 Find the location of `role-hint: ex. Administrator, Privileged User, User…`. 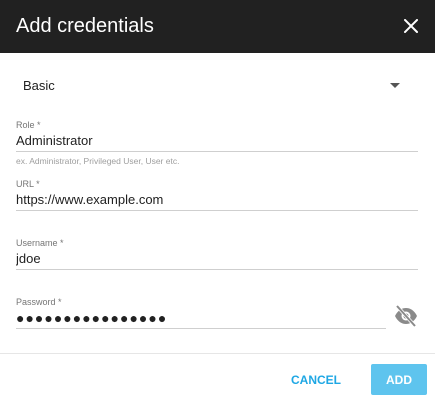

role-hint: ex. Administrator, Privileged User, User… is located at coordinates (98, 161).